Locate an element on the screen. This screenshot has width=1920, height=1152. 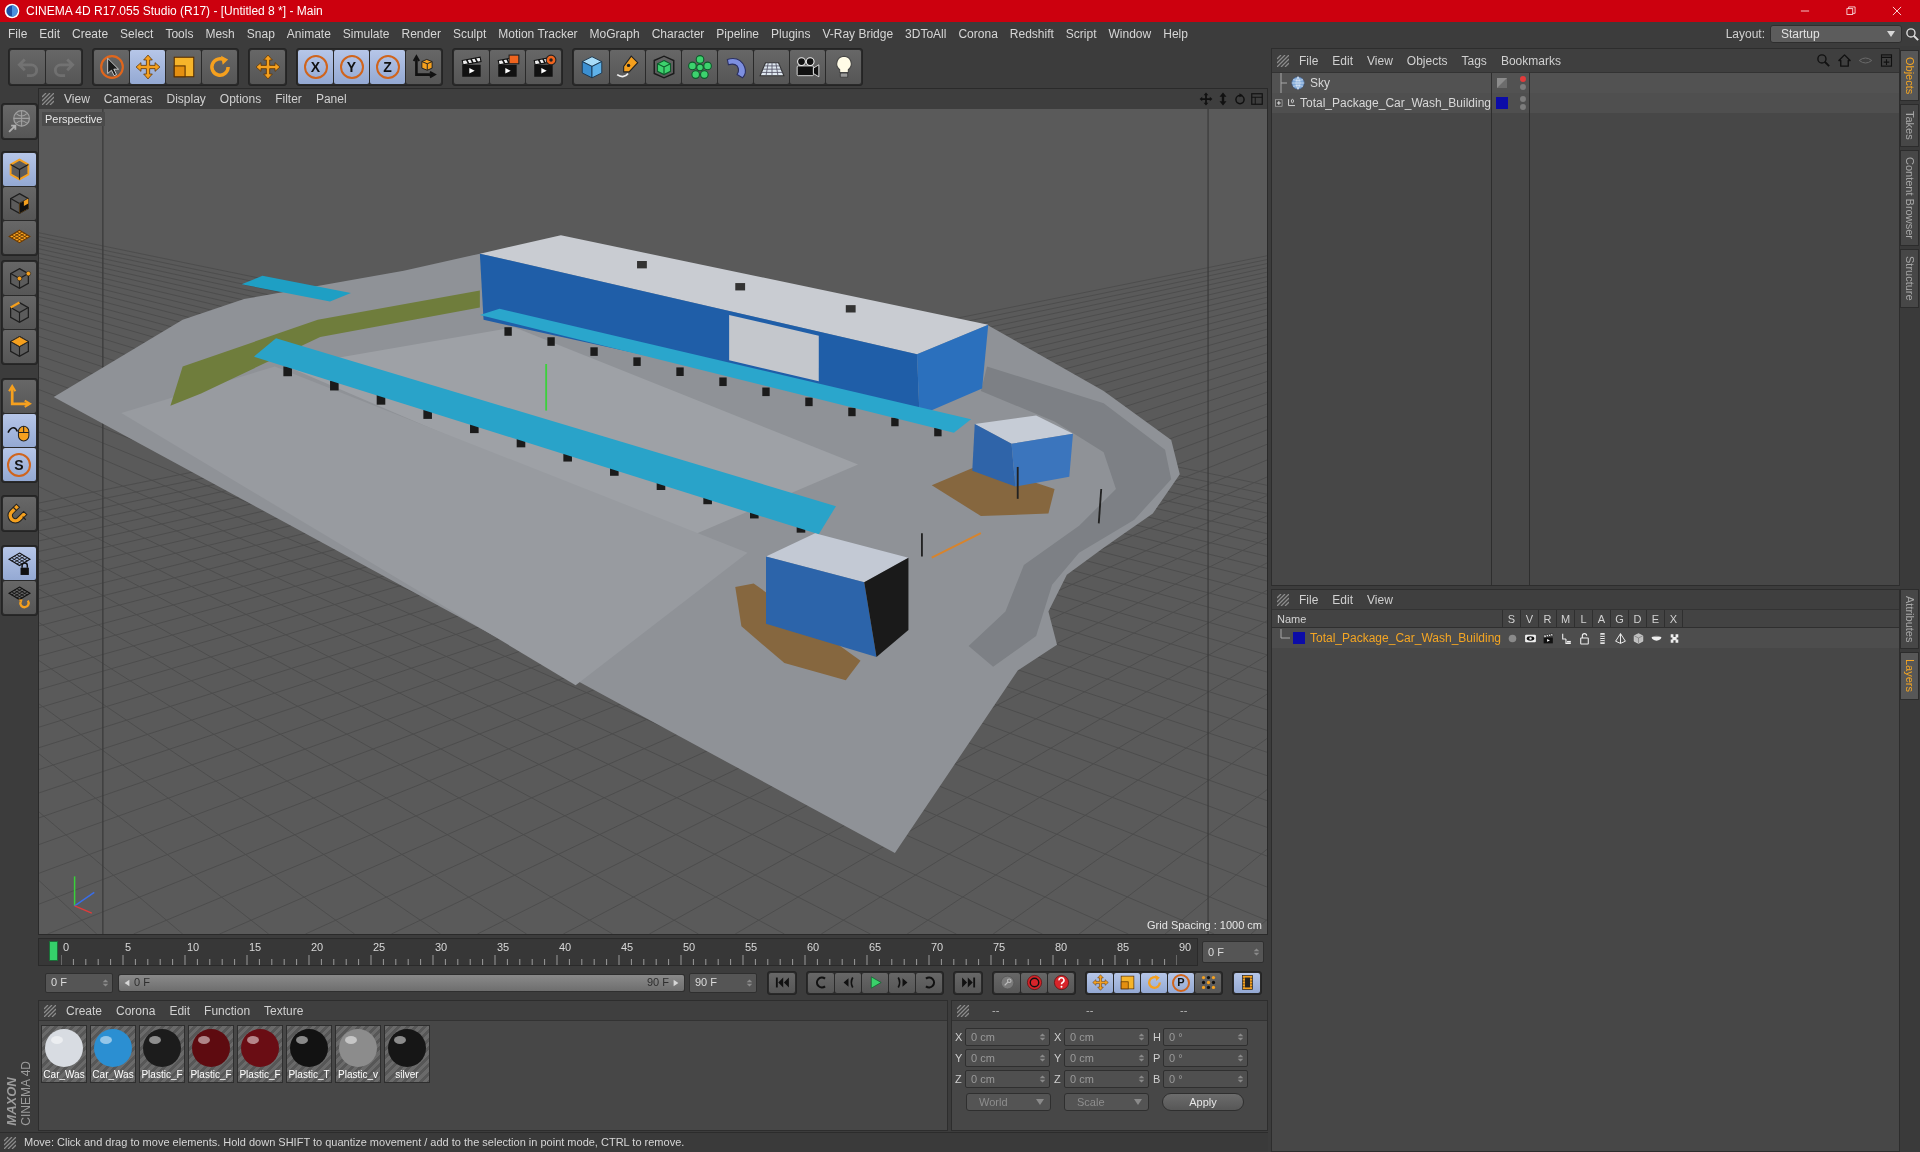
layer-row: Total_Package_Car_Wash_Building is located at coordinates (1585, 638).